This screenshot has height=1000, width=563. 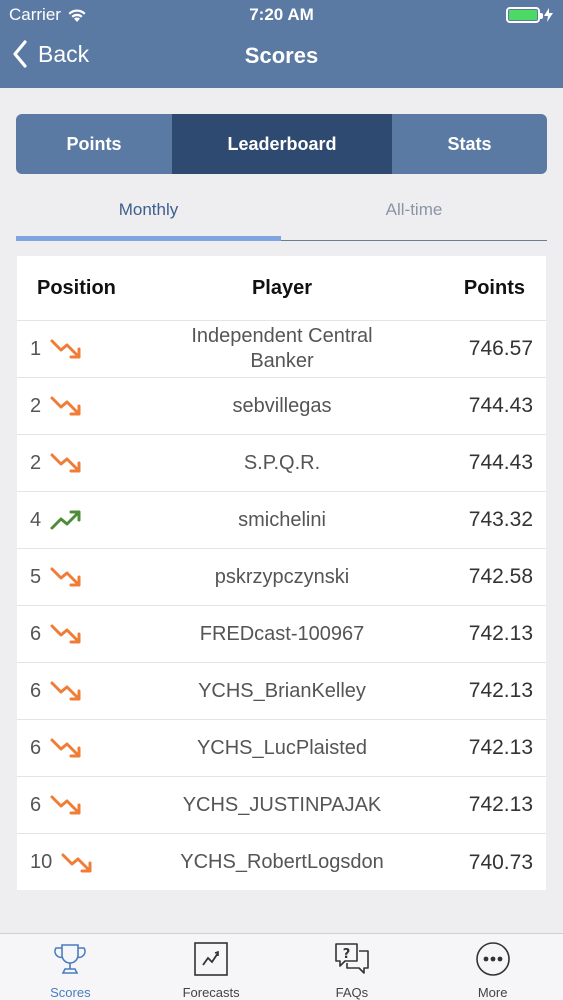 I want to click on table-row: 6 YCHS_JUSTINPAJAK 742.13, so click(x=281, y=805).